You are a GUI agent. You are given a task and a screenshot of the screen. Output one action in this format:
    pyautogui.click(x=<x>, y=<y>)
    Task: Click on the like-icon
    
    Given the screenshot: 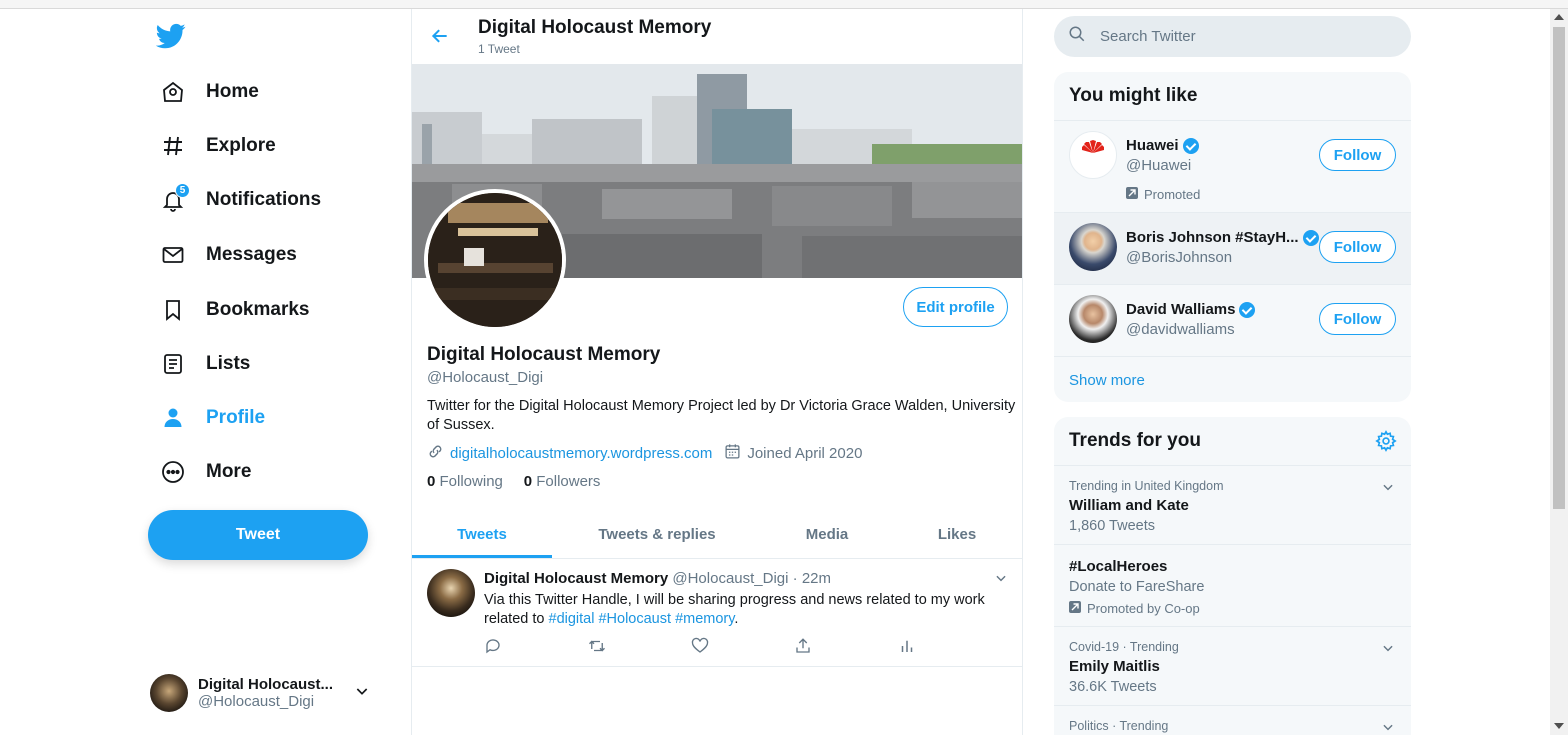 What is the action you would take?
    pyautogui.click(x=700, y=648)
    